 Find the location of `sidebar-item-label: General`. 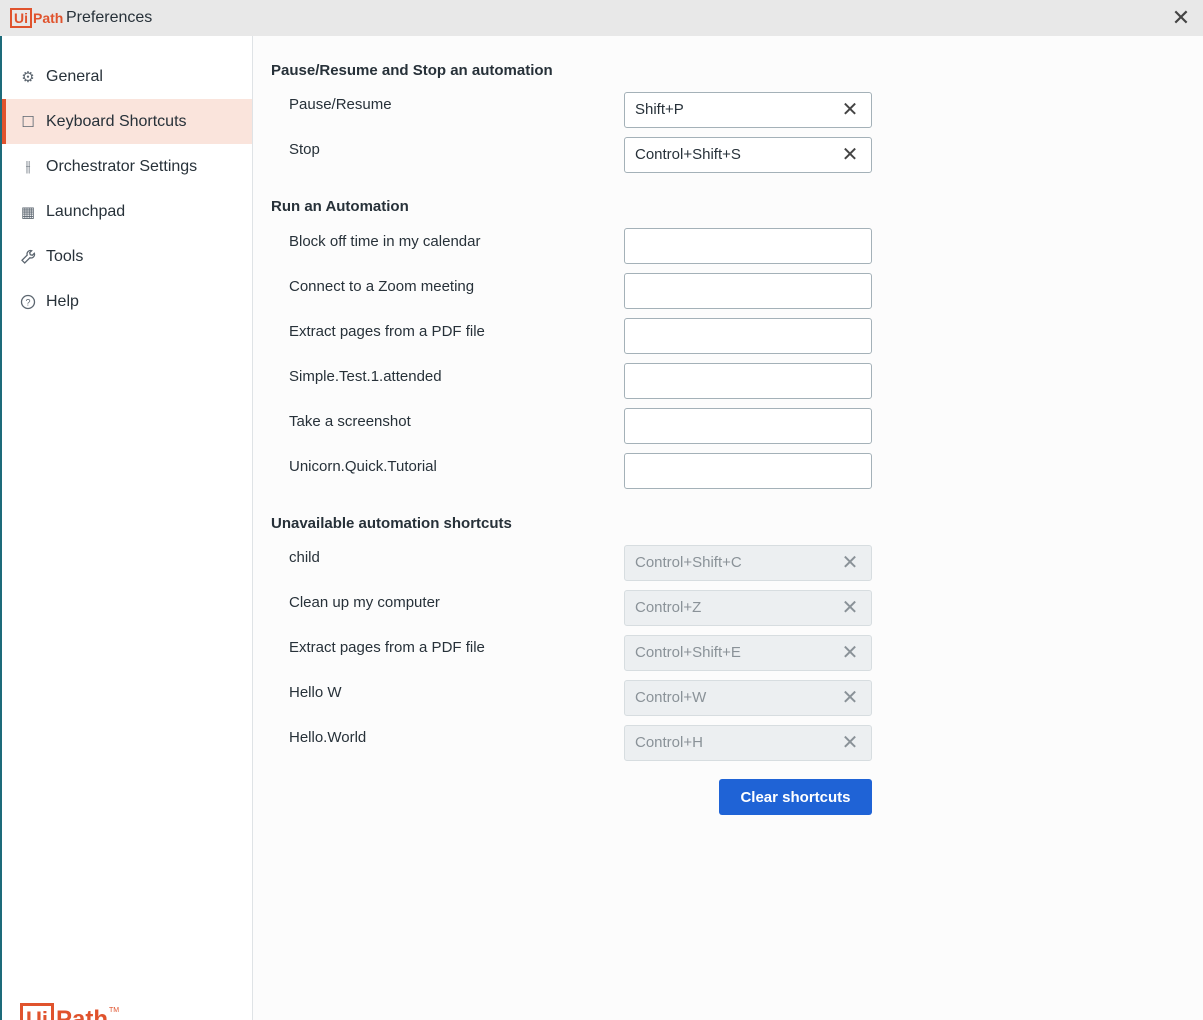

sidebar-item-label: General is located at coordinates (74, 76).